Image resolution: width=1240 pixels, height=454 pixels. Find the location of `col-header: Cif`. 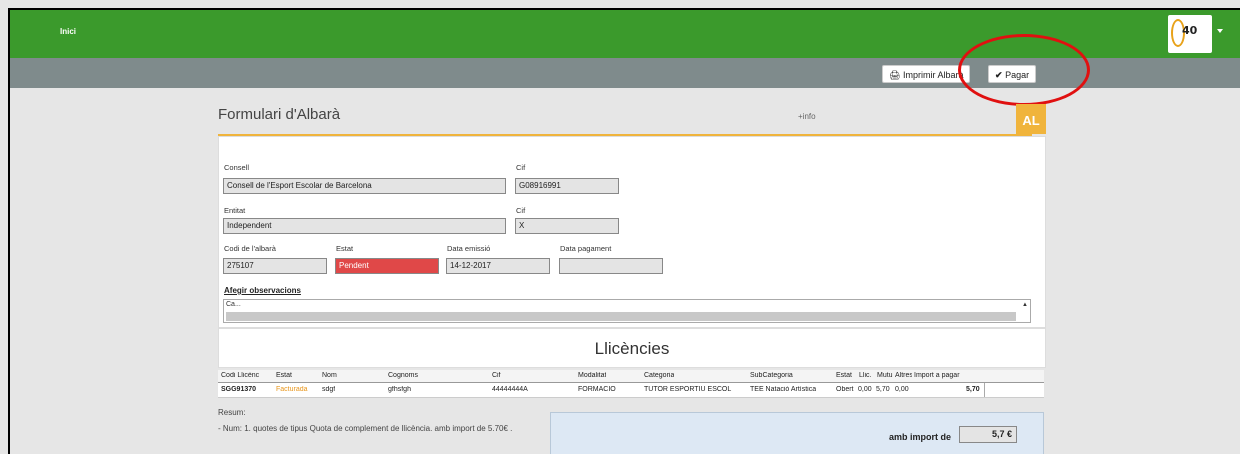

col-header: Cif is located at coordinates (496, 375).